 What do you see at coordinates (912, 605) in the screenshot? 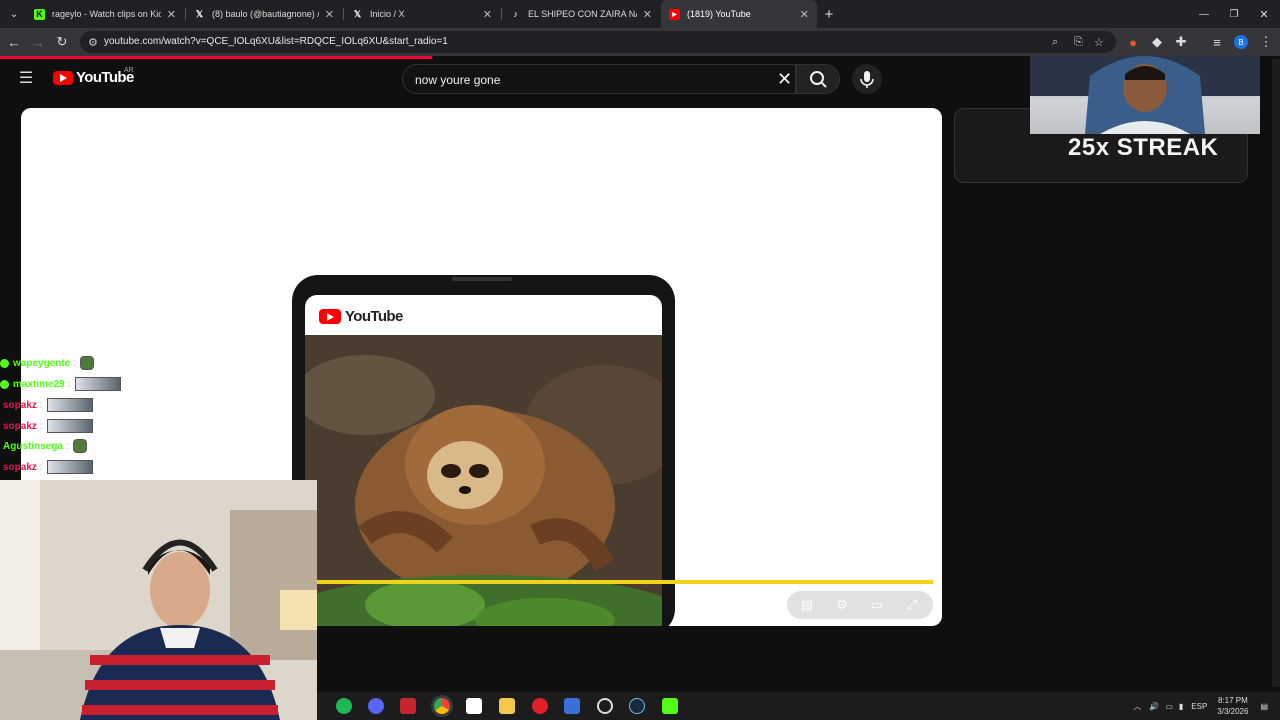
I see `fullscreen-icon: ⤢` at bounding box center [912, 605].